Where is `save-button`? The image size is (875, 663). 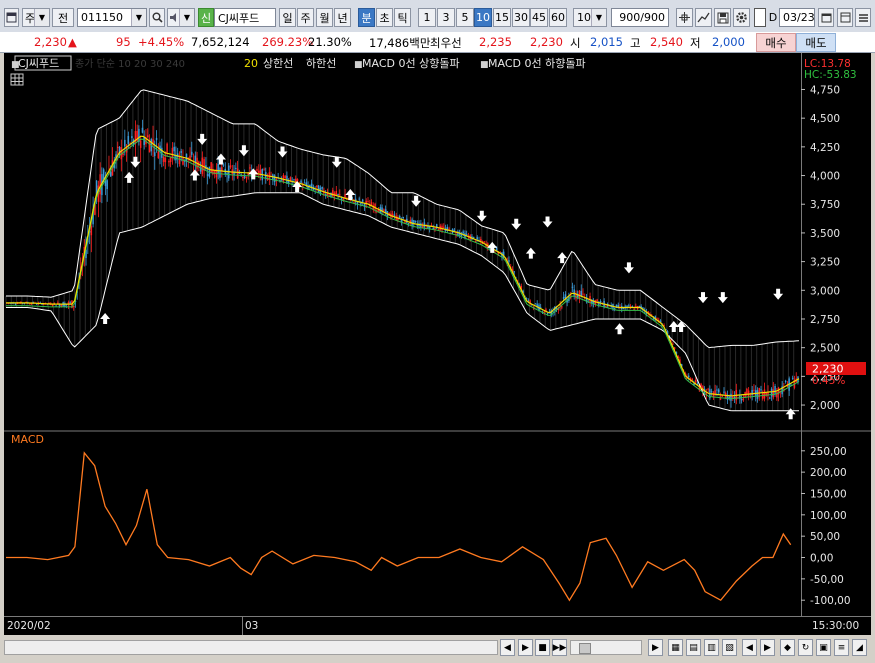
save-button is located at coordinates (722, 17).